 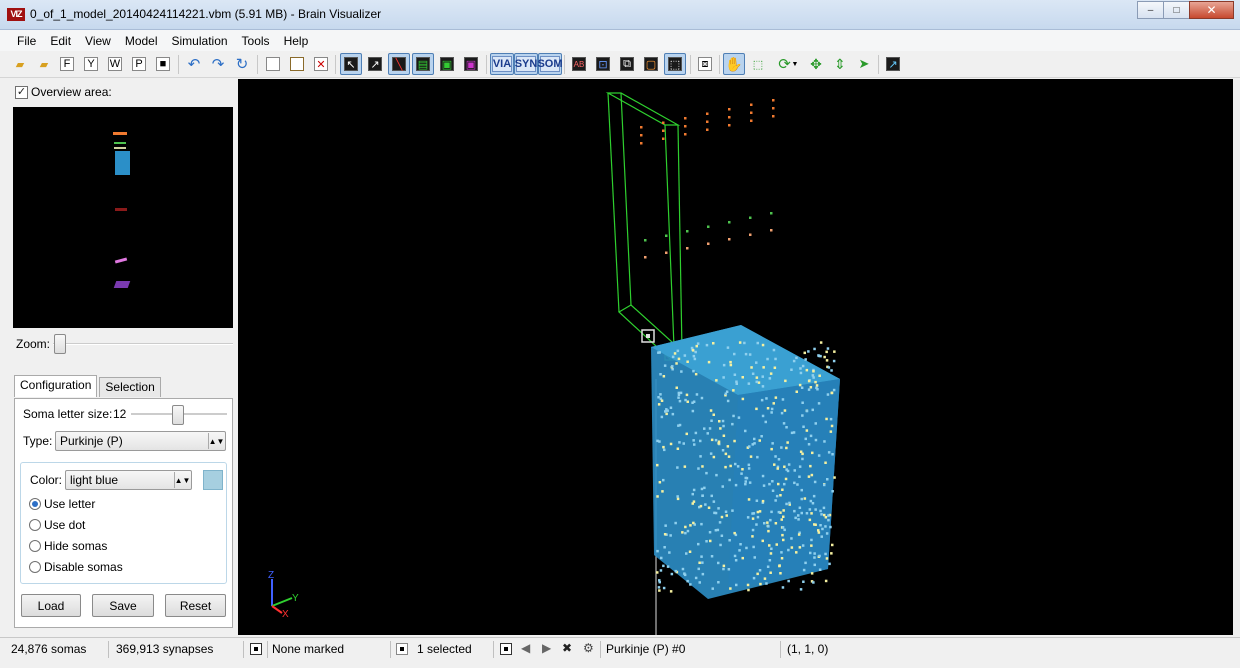 I want to click on clear-x-icon: ✖, so click(x=567, y=648).